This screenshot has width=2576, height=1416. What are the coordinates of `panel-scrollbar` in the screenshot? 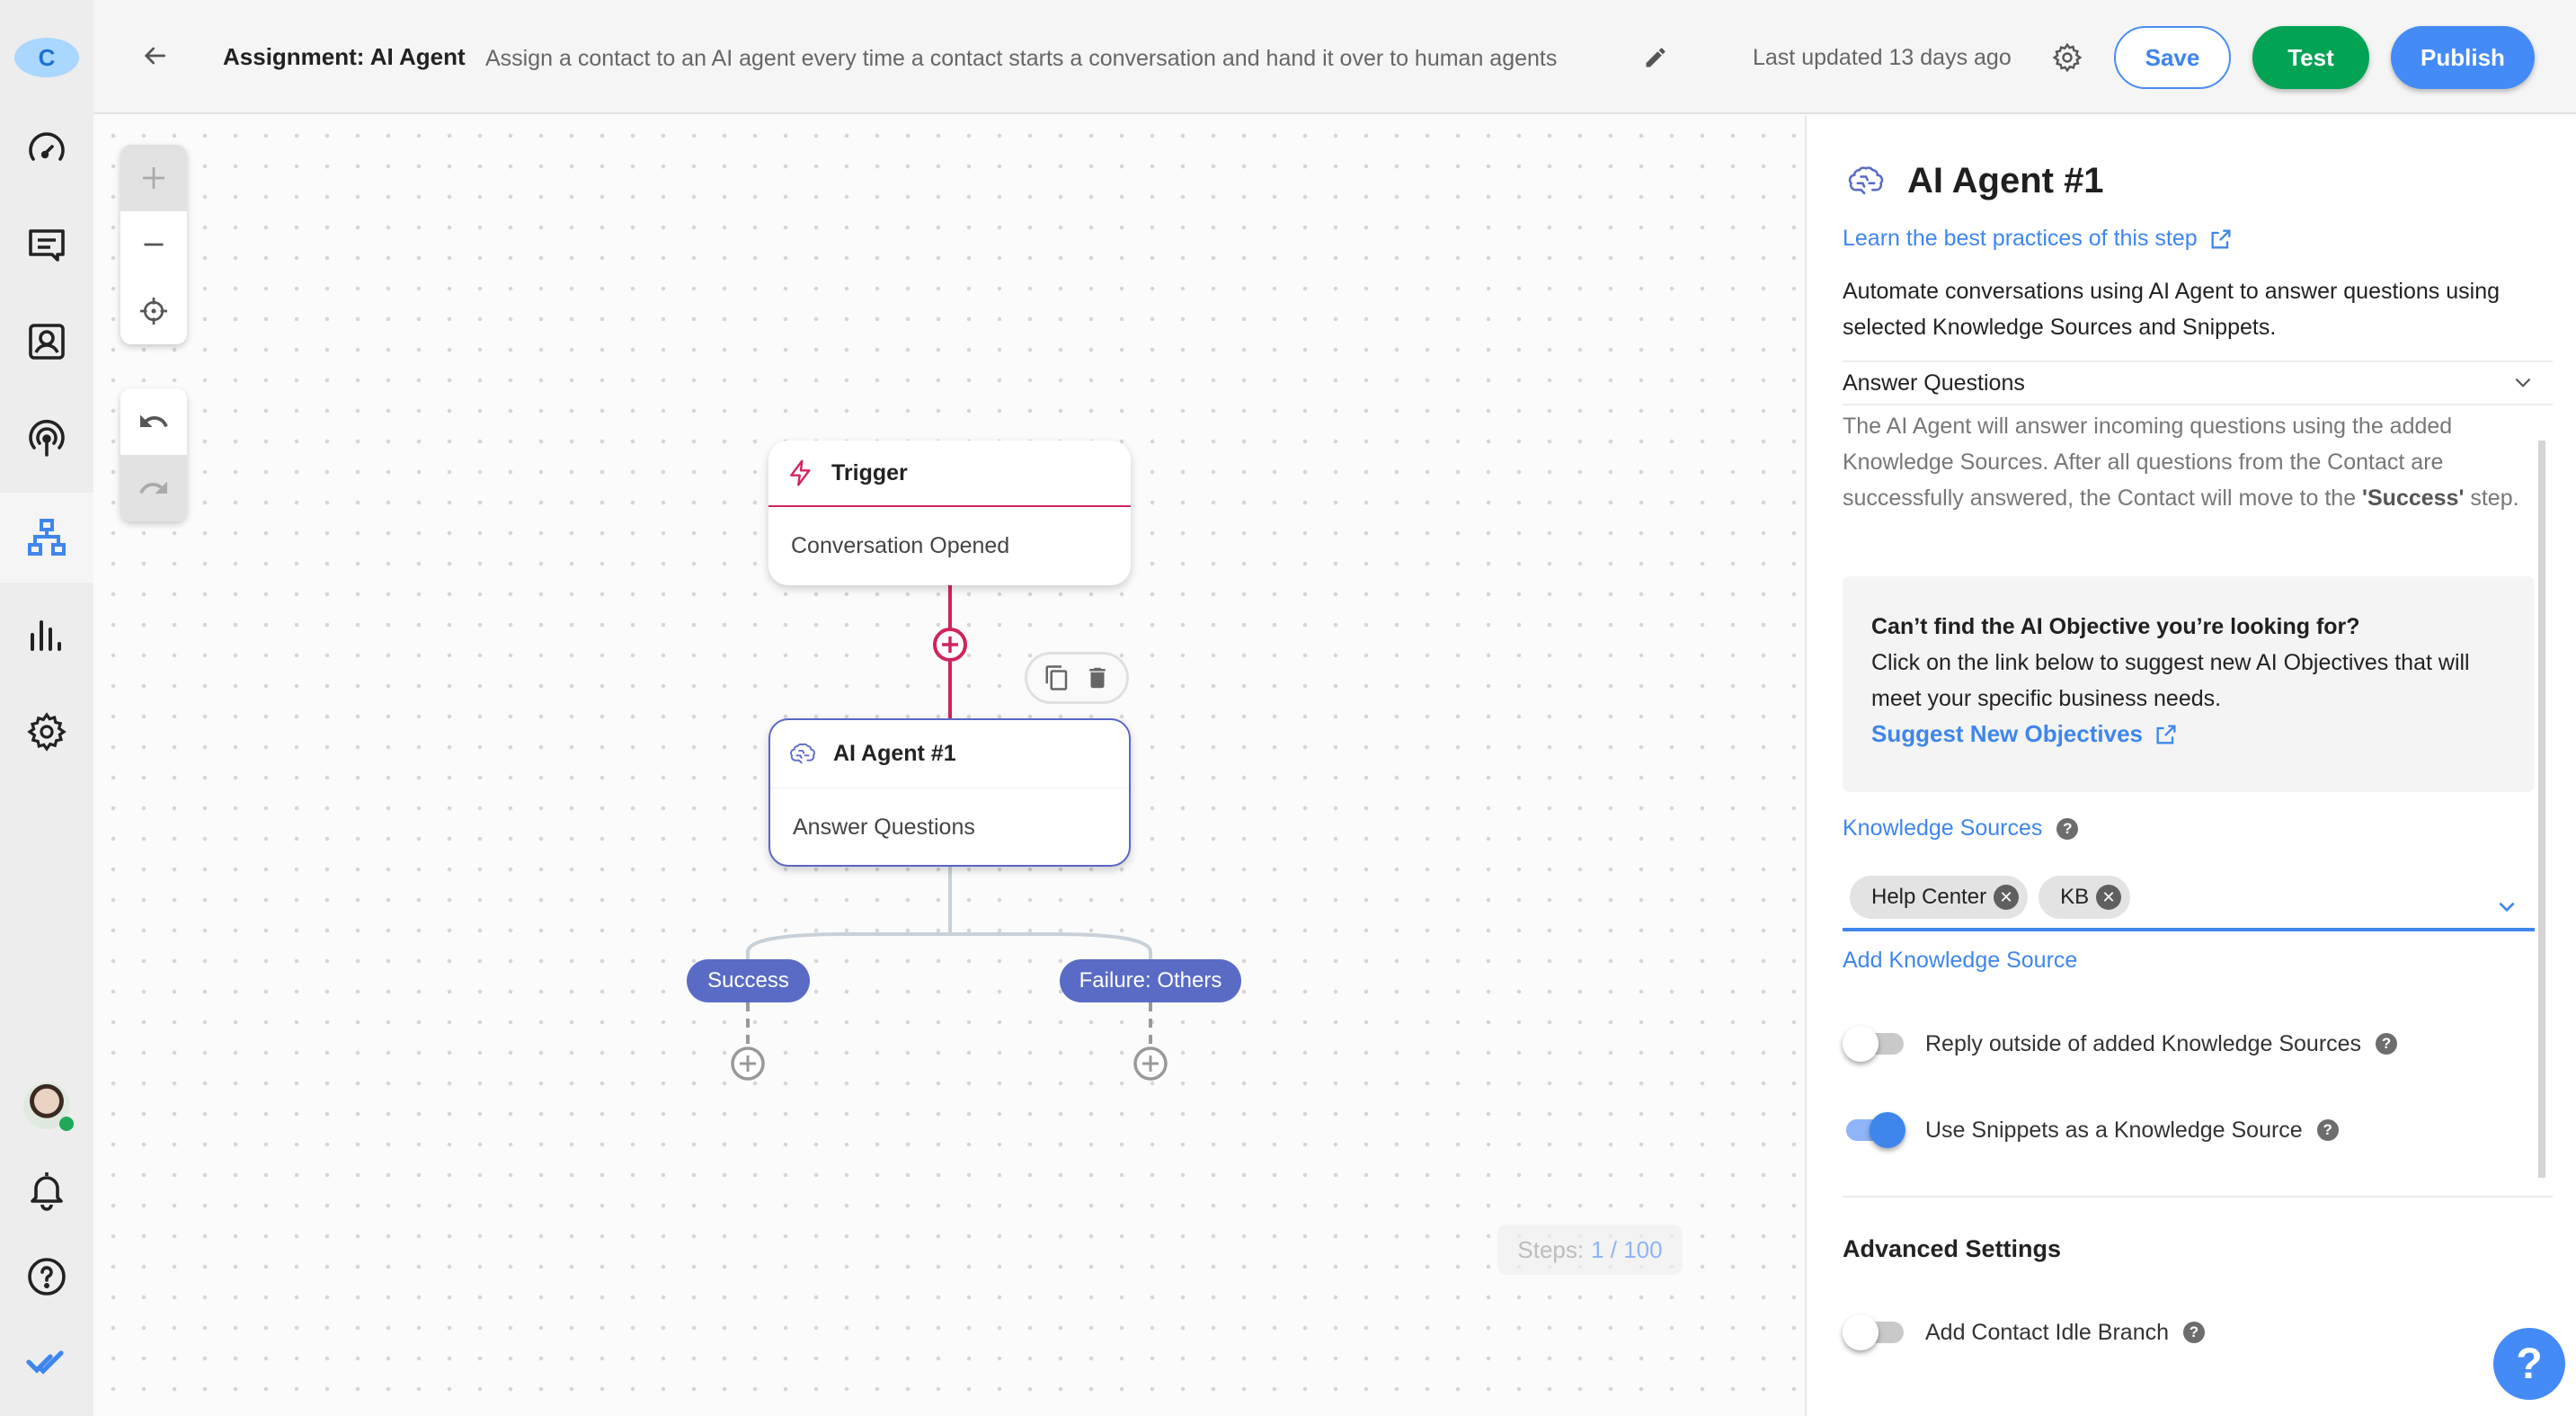 It's located at (2541, 810).